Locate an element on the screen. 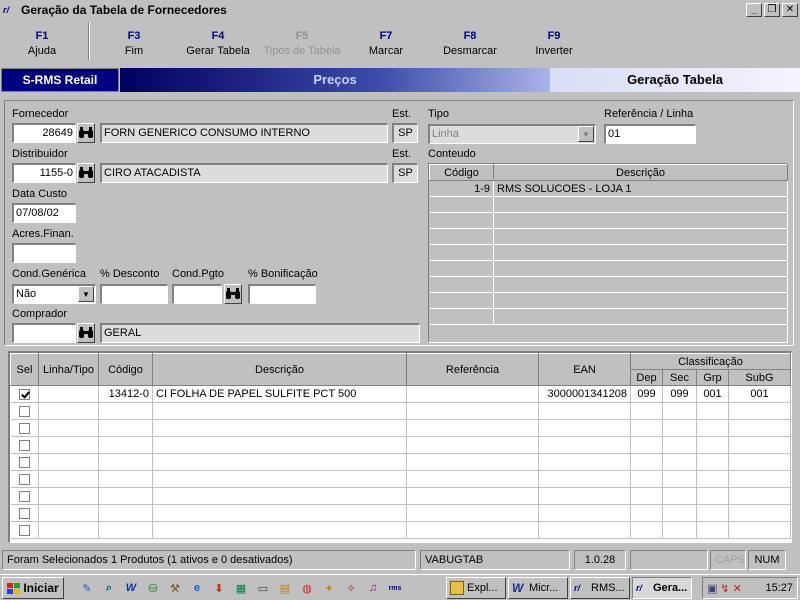 The height and width of the screenshot is (600, 800). type-dropdown-arrow-icon: ▼ is located at coordinates (586, 134).